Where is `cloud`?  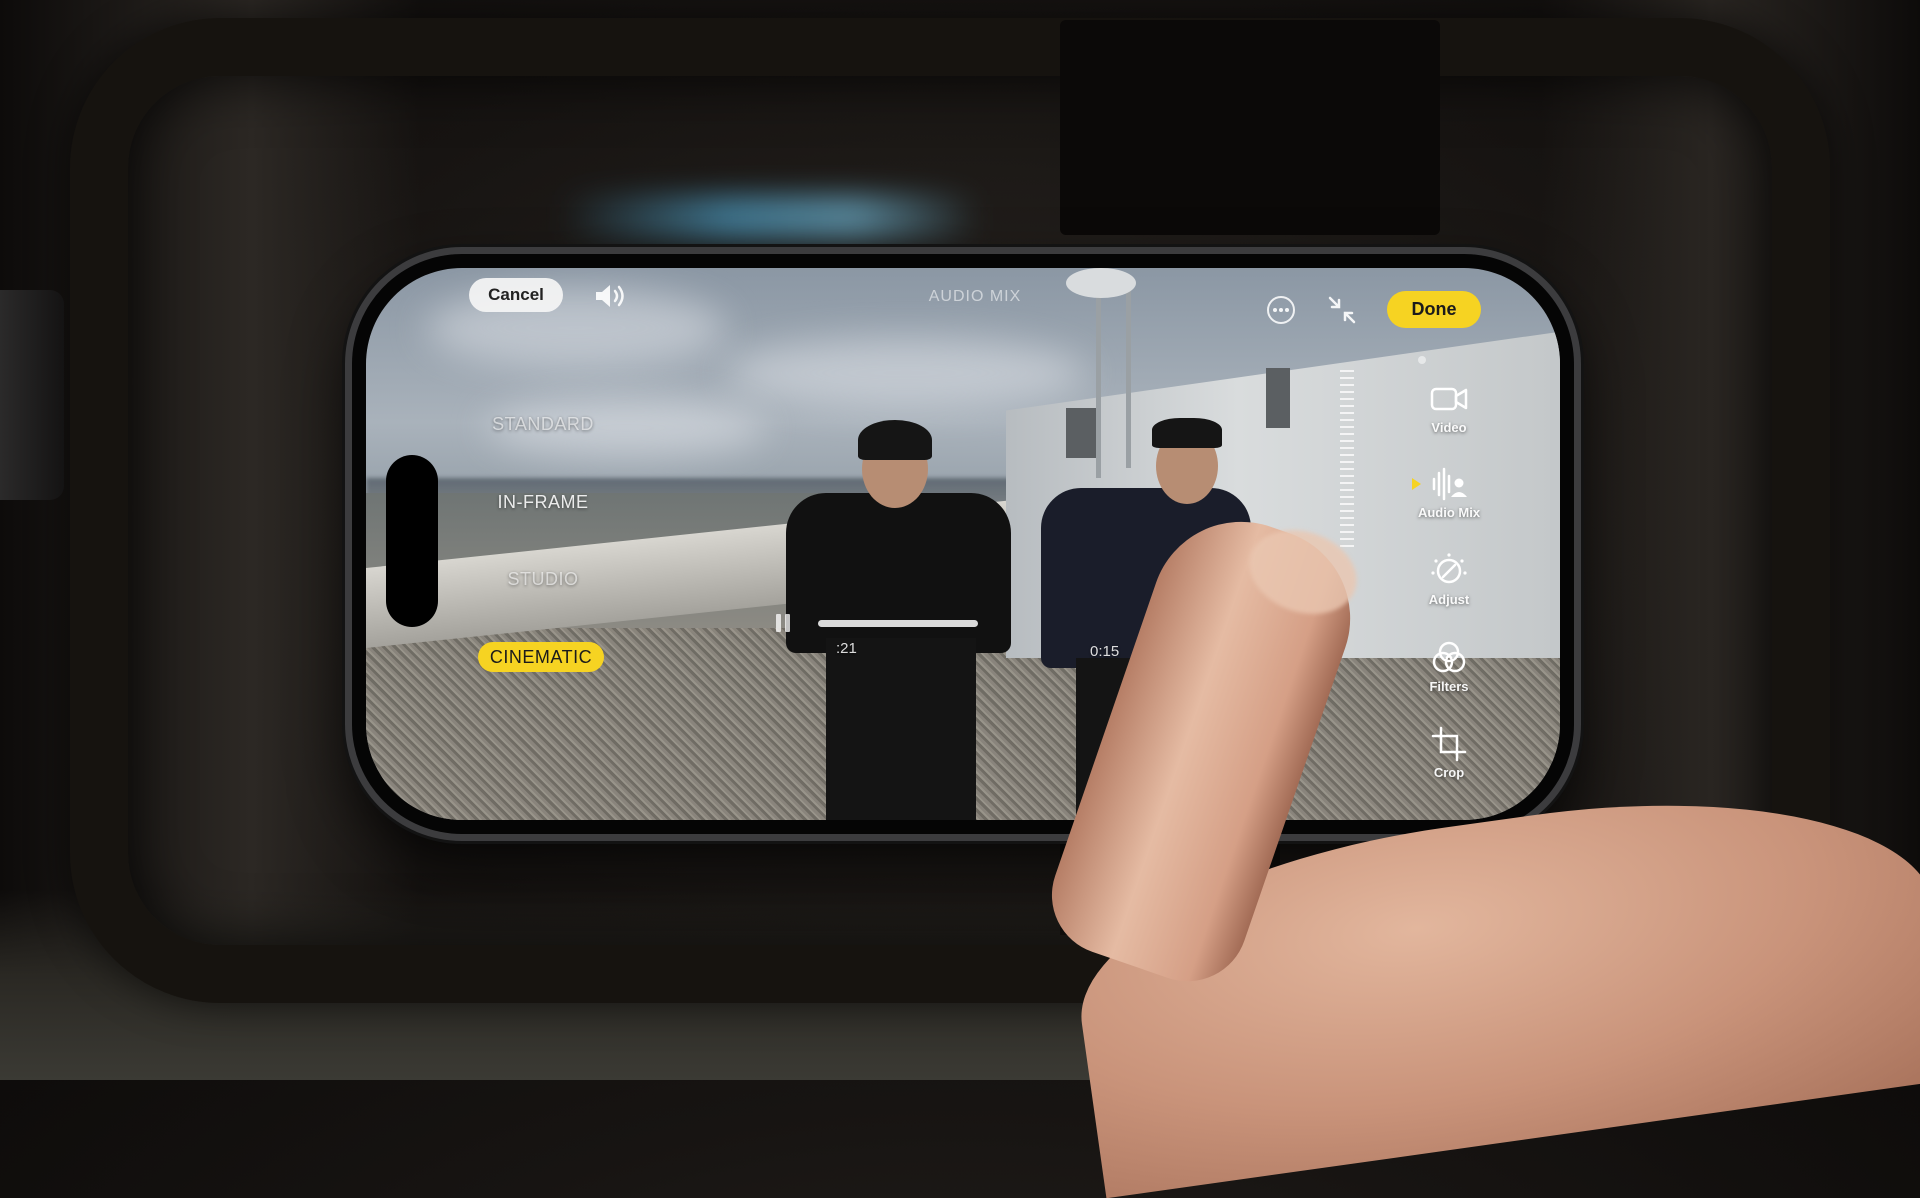
cloud is located at coordinates (906, 373).